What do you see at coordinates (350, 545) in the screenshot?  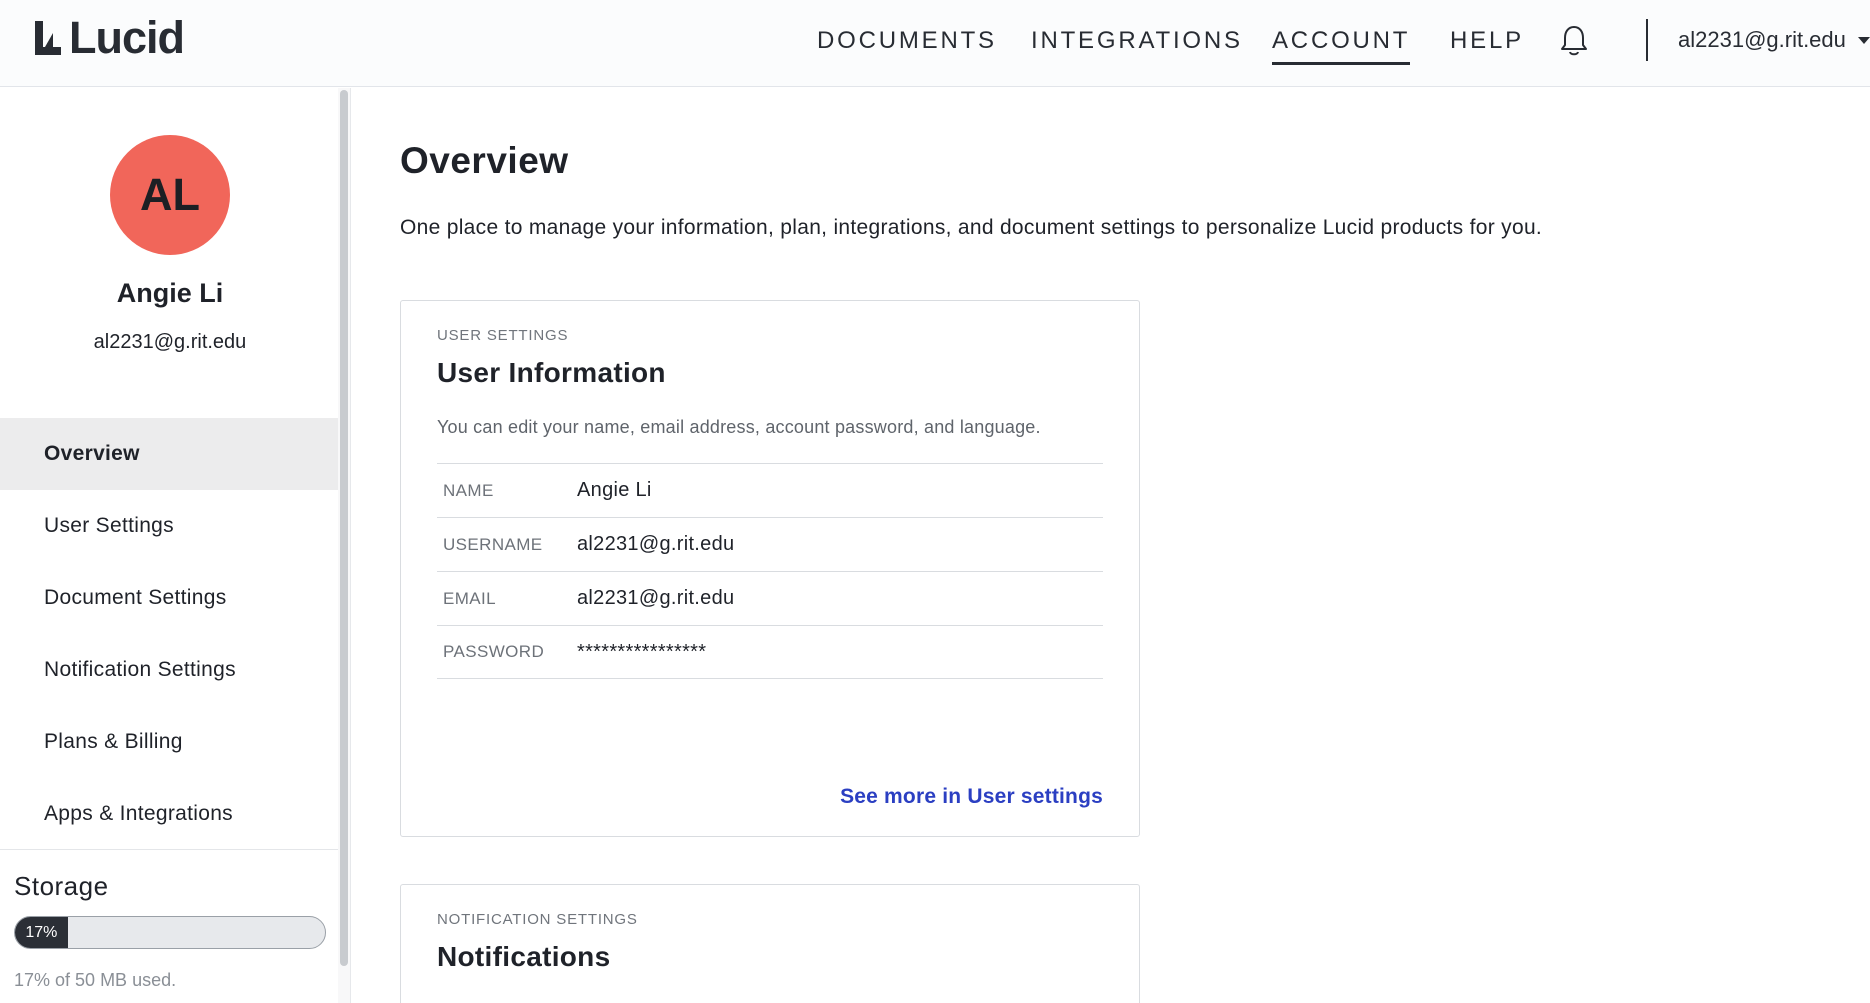 I see `sidebar-divider` at bounding box center [350, 545].